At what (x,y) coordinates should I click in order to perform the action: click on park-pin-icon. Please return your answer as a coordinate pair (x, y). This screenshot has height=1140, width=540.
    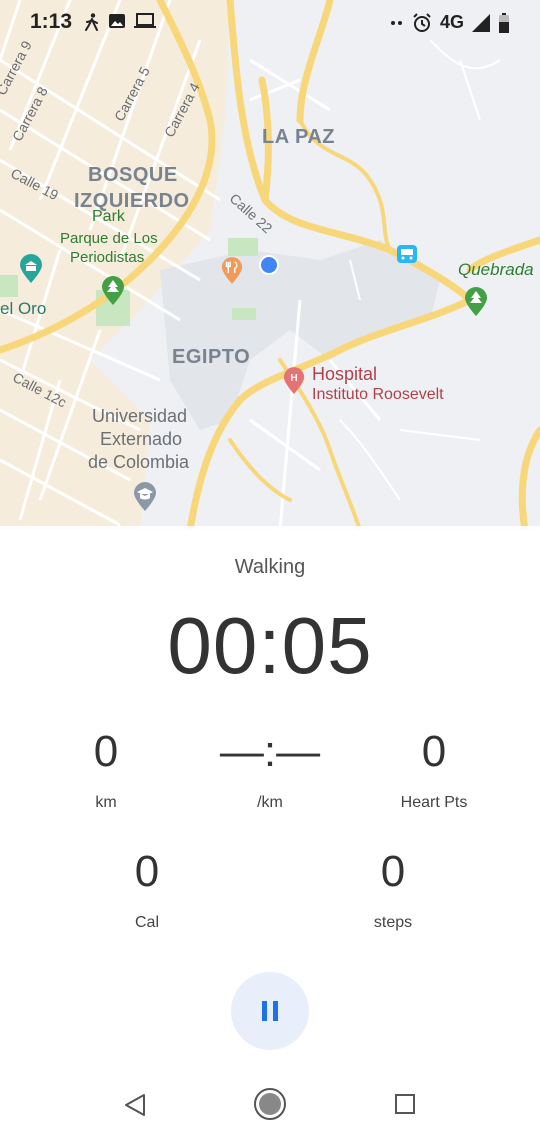
    Looking at the image, I should click on (113, 291).